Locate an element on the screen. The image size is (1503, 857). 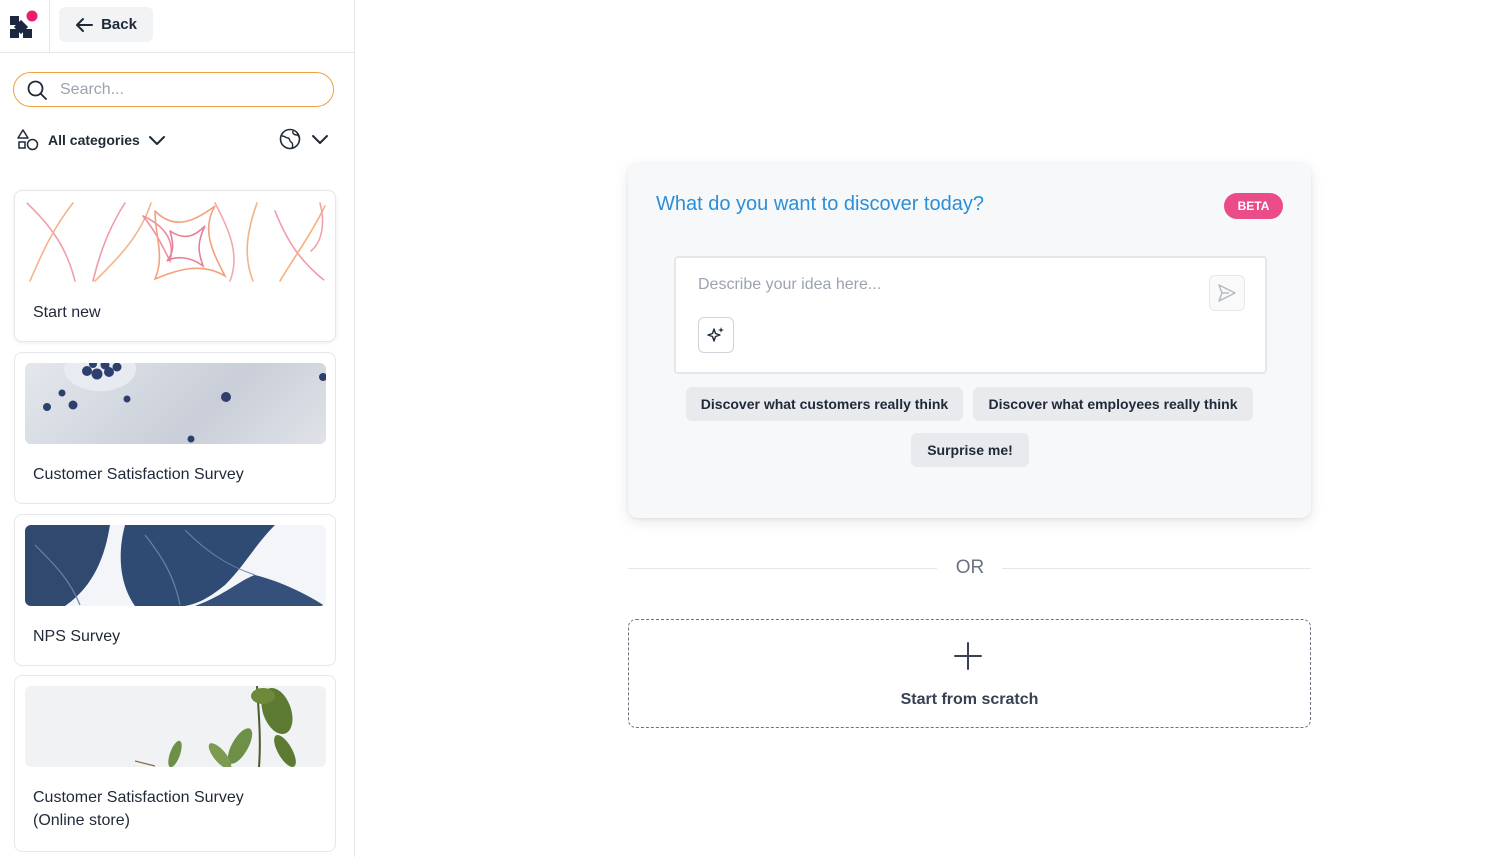
search-input is located at coordinates (190, 89).